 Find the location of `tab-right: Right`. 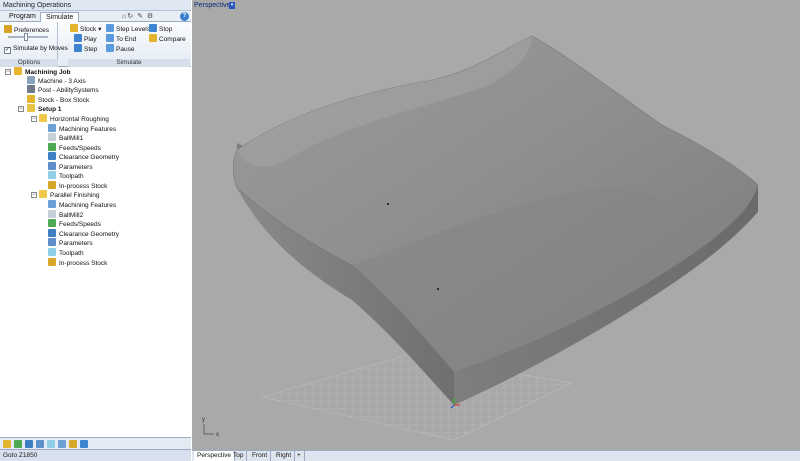

tab-right: Right is located at coordinates (284, 456).